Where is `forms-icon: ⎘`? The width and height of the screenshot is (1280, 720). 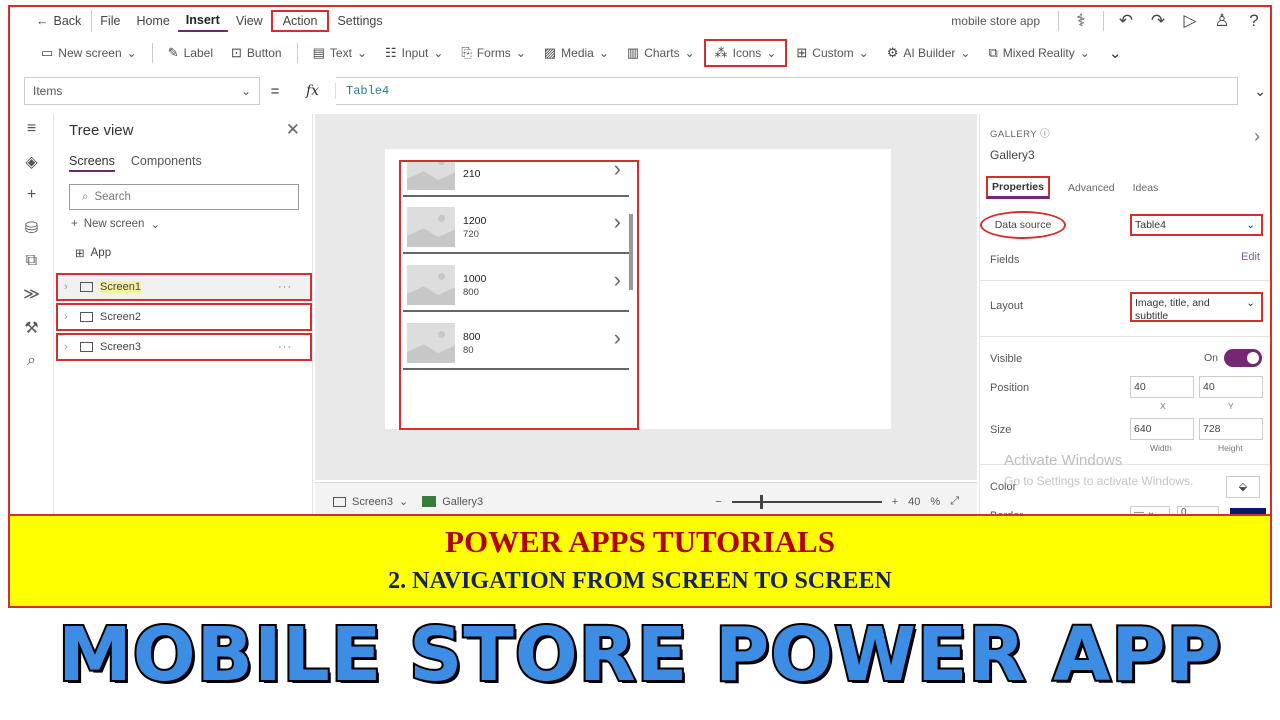 forms-icon: ⎘ is located at coordinates (466, 52).